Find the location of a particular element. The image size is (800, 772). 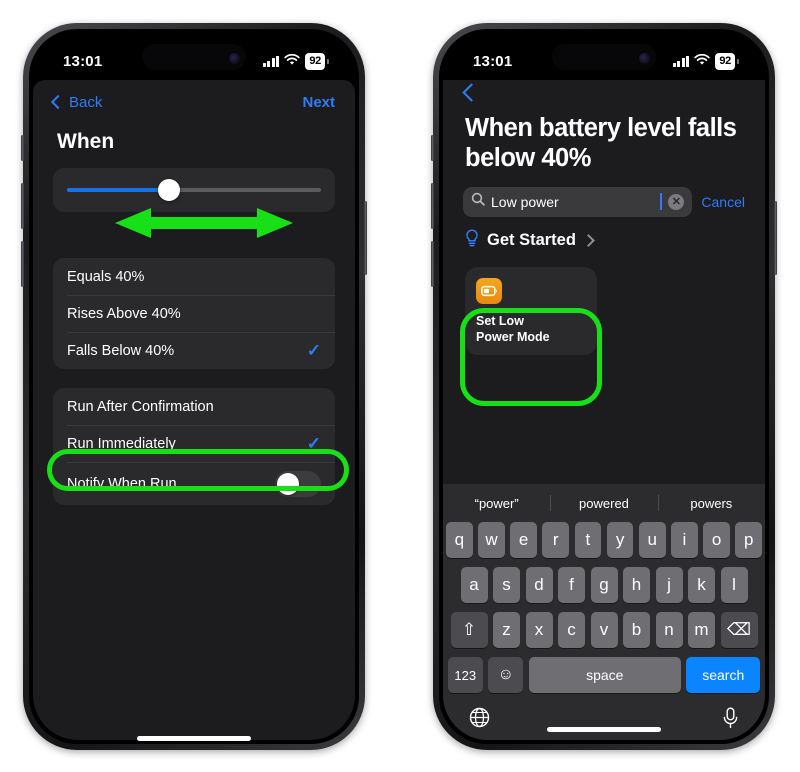

key-i: i is located at coordinates (684, 540).